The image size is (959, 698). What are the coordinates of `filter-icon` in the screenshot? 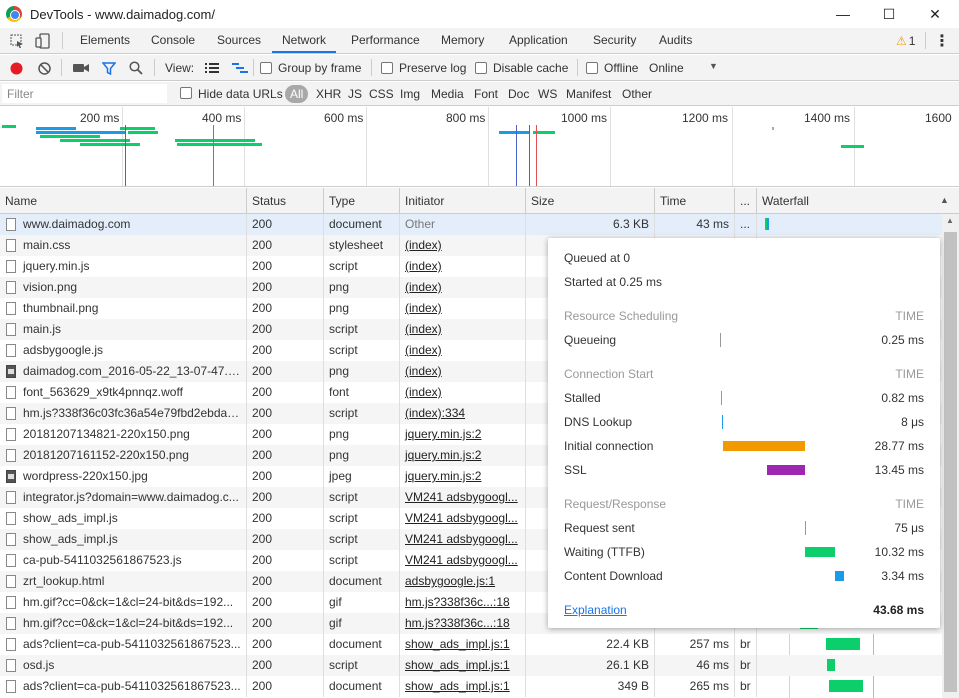 It's located at (109, 68).